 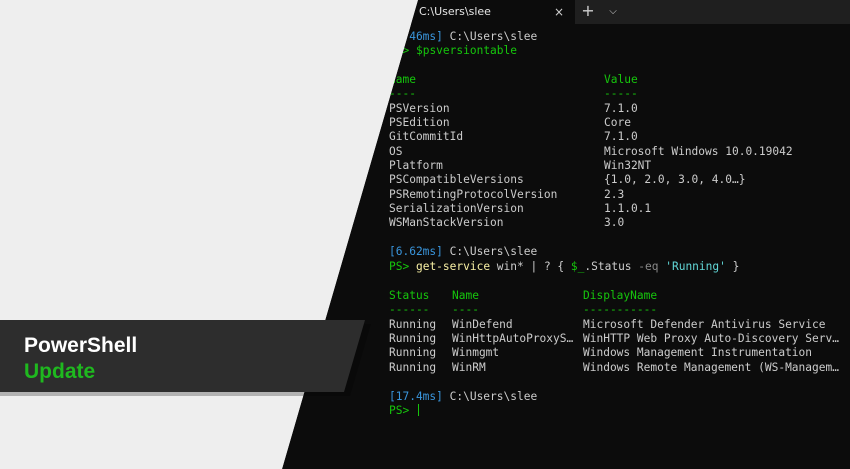 I want to click on column-header: Status, so click(x=409, y=295).